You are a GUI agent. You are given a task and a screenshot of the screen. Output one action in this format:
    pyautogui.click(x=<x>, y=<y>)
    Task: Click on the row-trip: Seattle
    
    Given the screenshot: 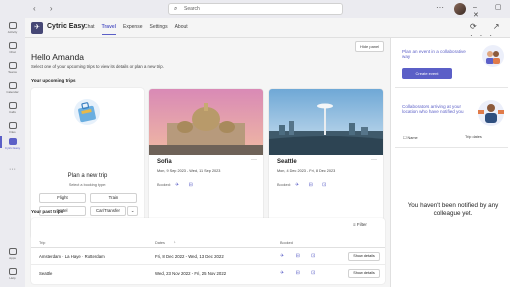 What is the action you would take?
    pyautogui.click(x=46, y=273)
    